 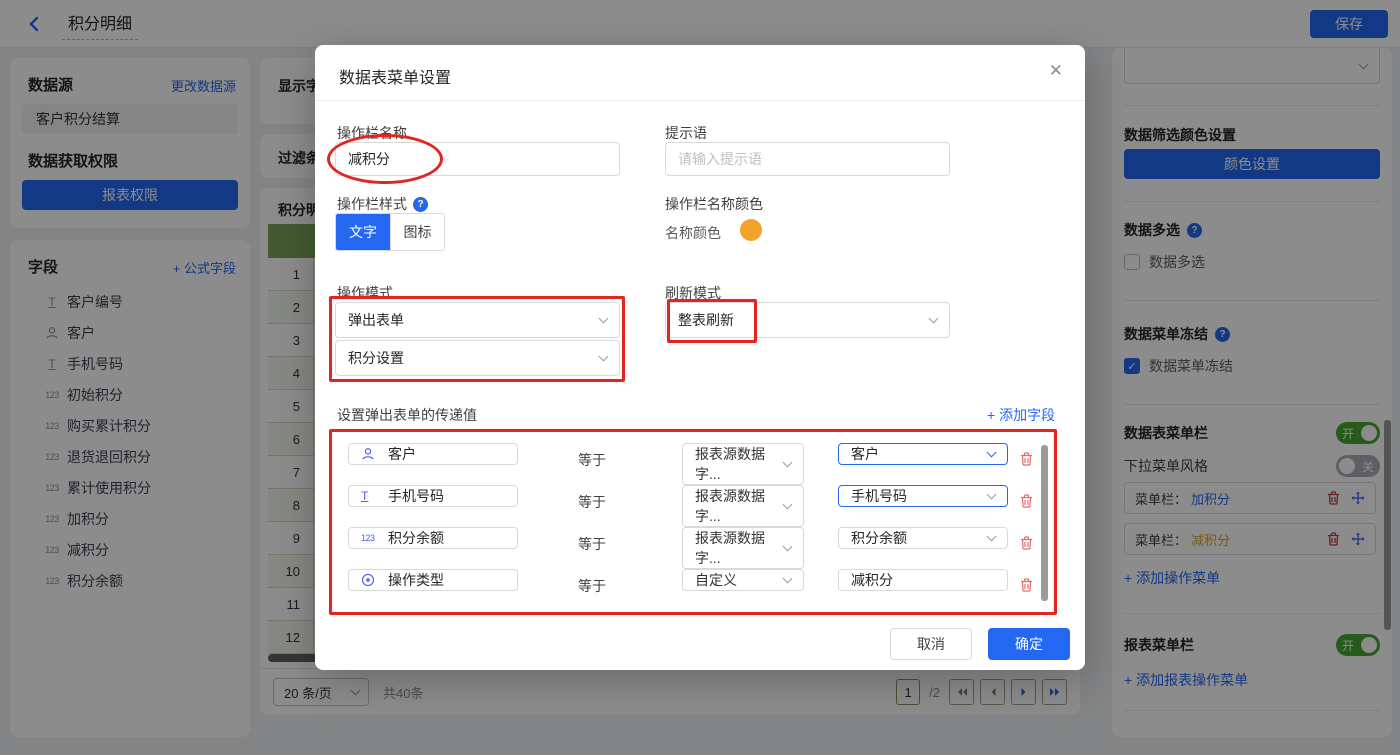 What do you see at coordinates (686, 133) in the screenshot?
I see `tip-label: 提示语` at bounding box center [686, 133].